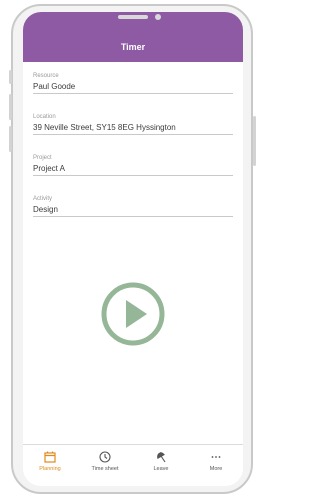  What do you see at coordinates (161, 469) in the screenshot?
I see `tab-leave-label: Leave` at bounding box center [161, 469].